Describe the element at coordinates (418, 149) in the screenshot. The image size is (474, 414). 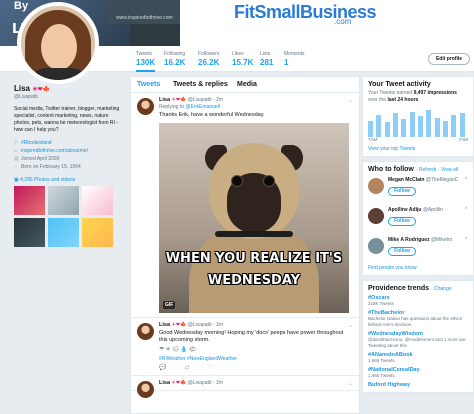
I see `view-top-tweets-link: View your top Tweets` at that location.